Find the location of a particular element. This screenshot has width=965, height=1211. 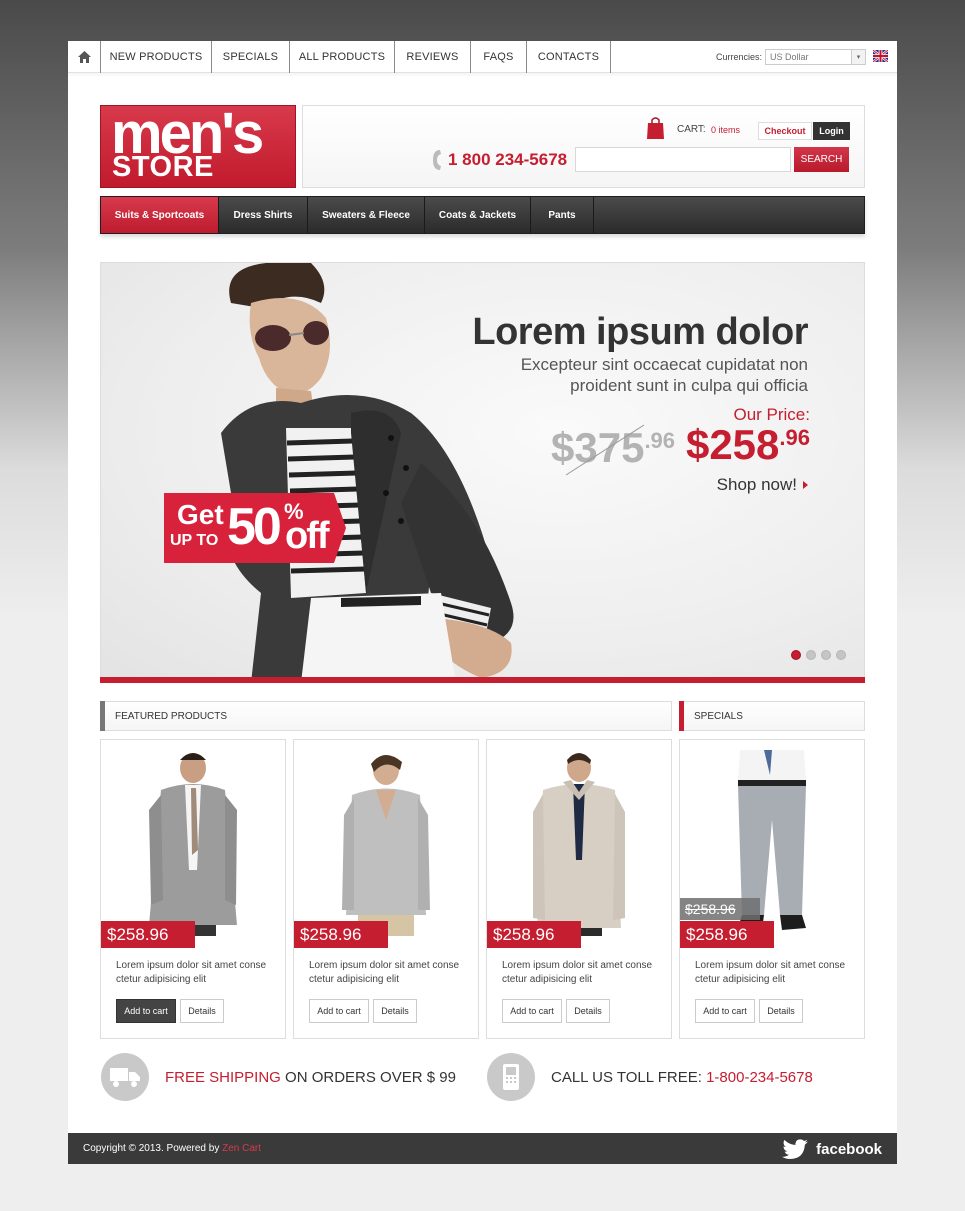

chevron-down-icon: ▾ is located at coordinates (858, 57).